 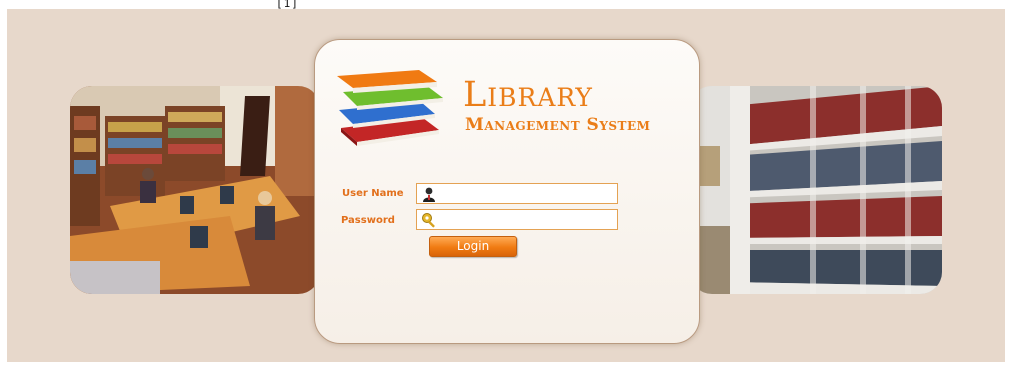 What do you see at coordinates (527, 193) in the screenshot?
I see `username-input` at bounding box center [527, 193].